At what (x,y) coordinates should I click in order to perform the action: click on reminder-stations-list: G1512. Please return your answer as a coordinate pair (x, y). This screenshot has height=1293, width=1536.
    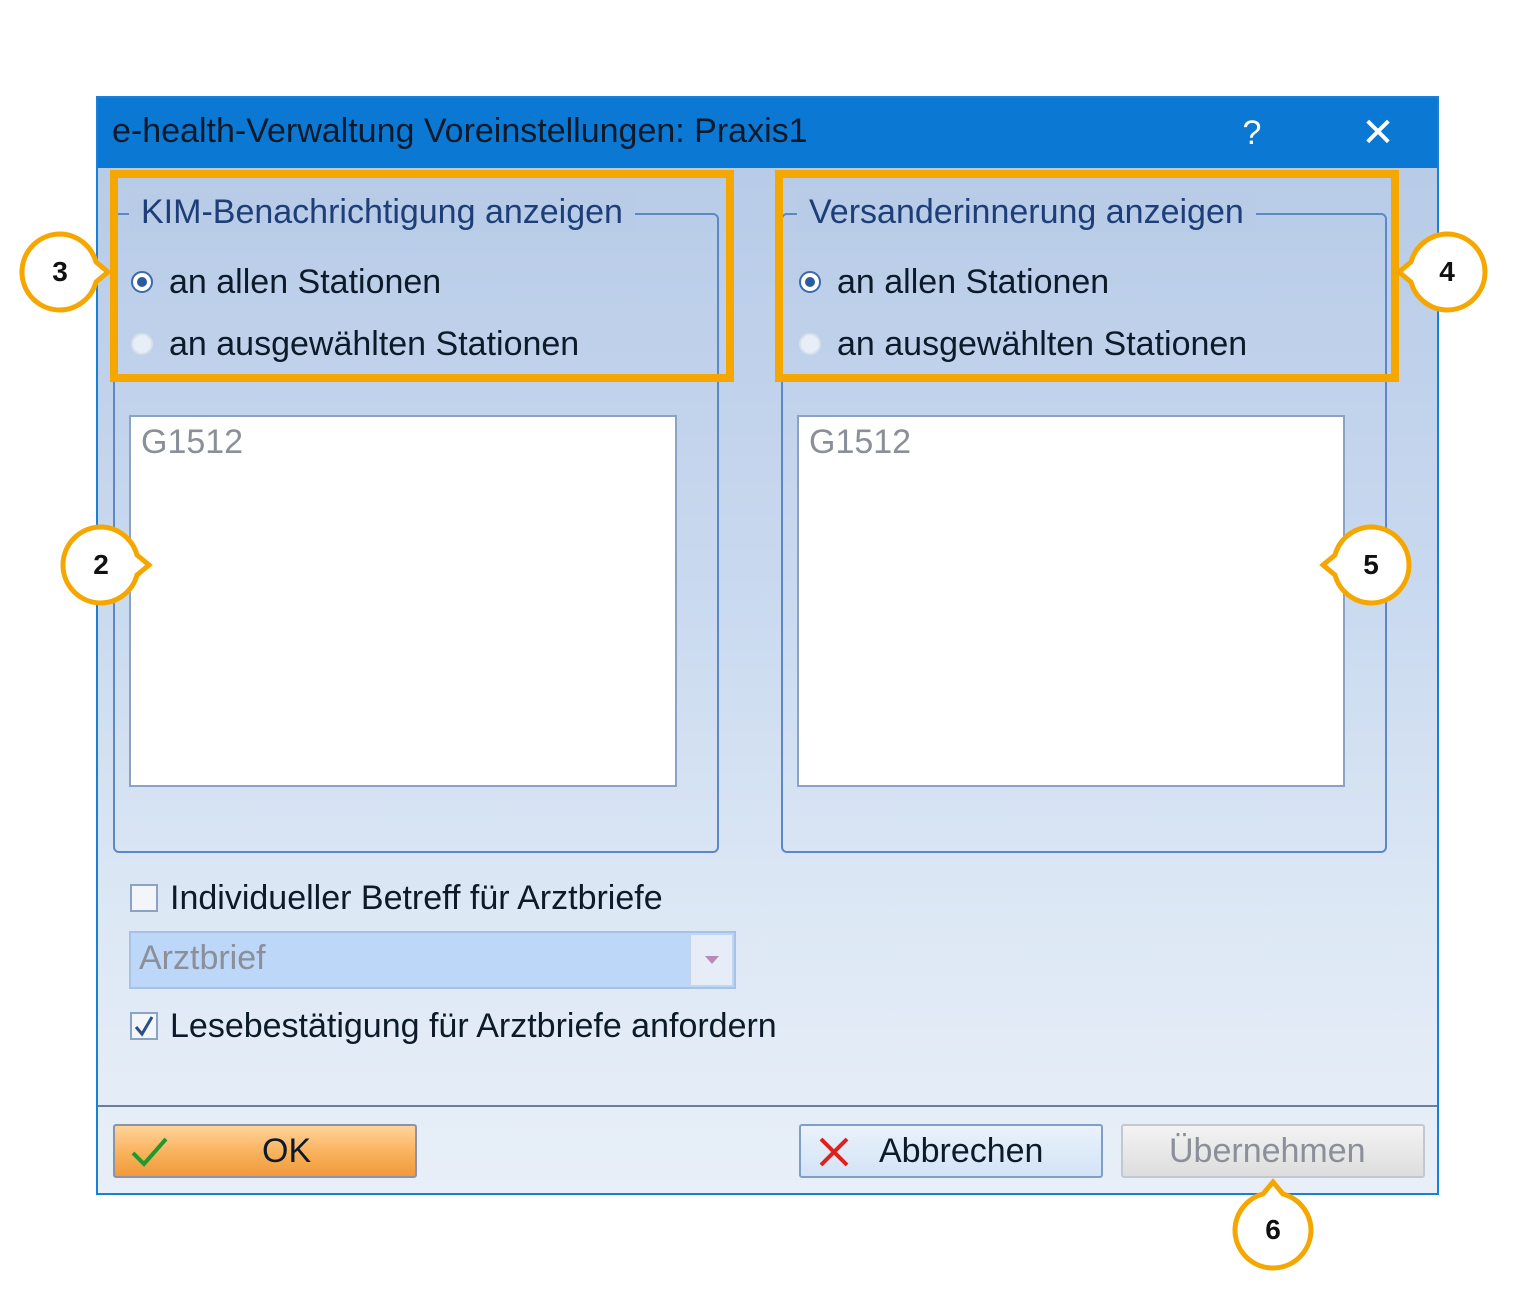
    Looking at the image, I should click on (1071, 601).